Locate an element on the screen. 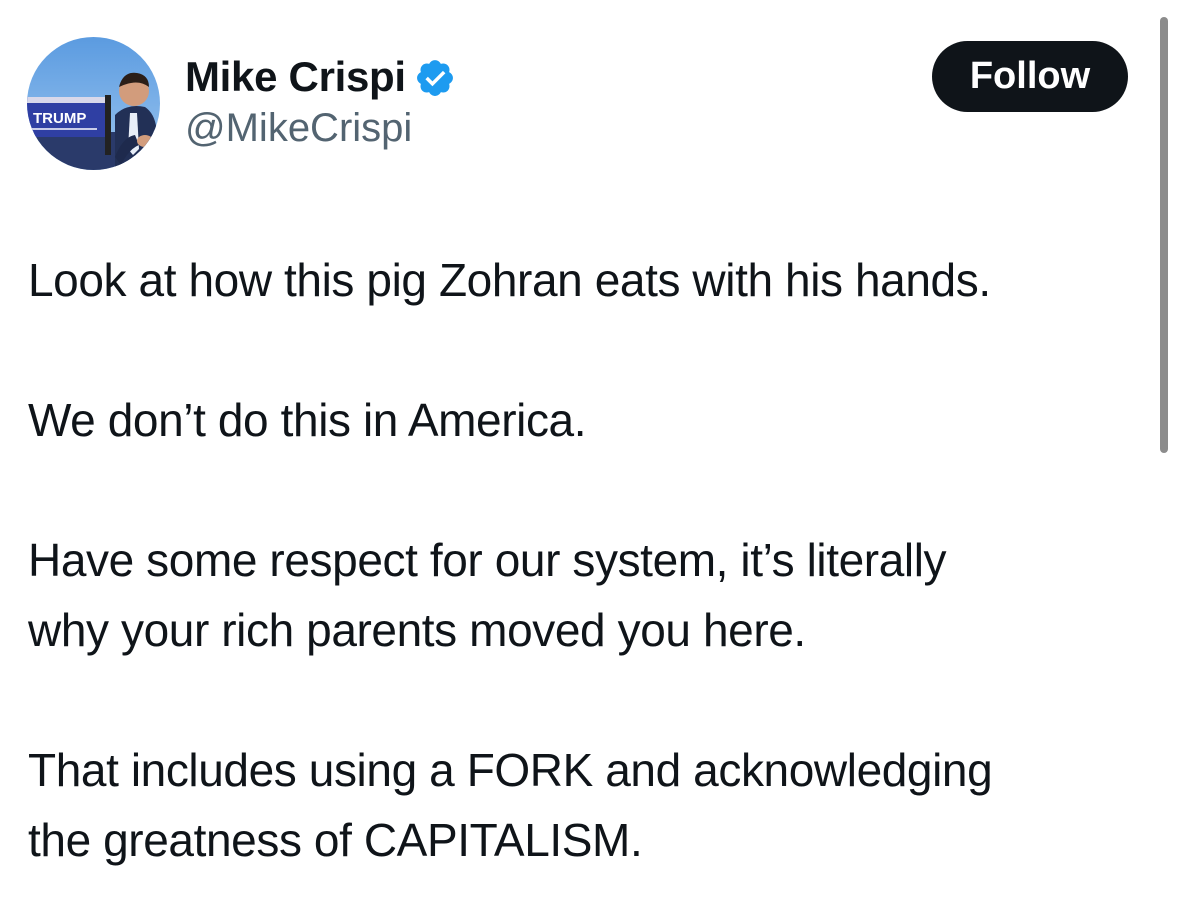  author-name-row: Mike Crispi is located at coordinates (320, 77).